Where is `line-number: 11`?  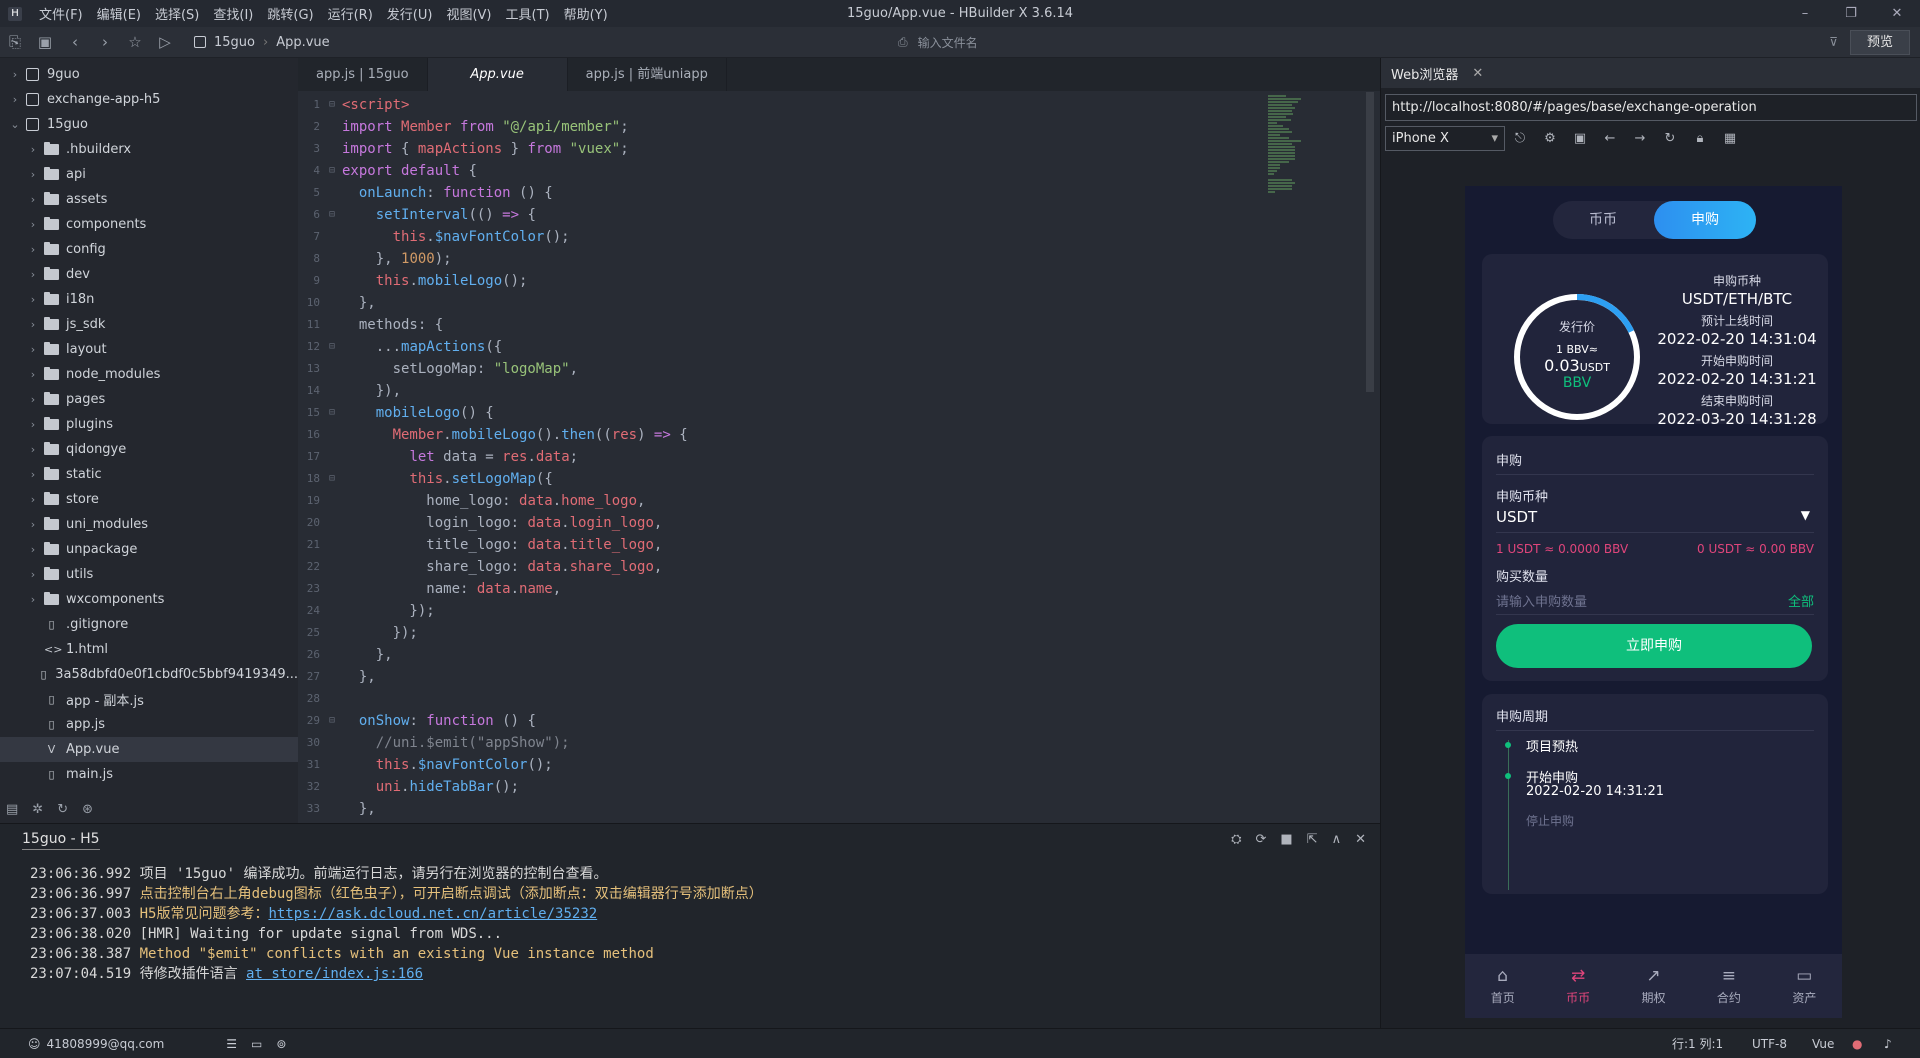 line-number: 11 is located at coordinates (311, 325).